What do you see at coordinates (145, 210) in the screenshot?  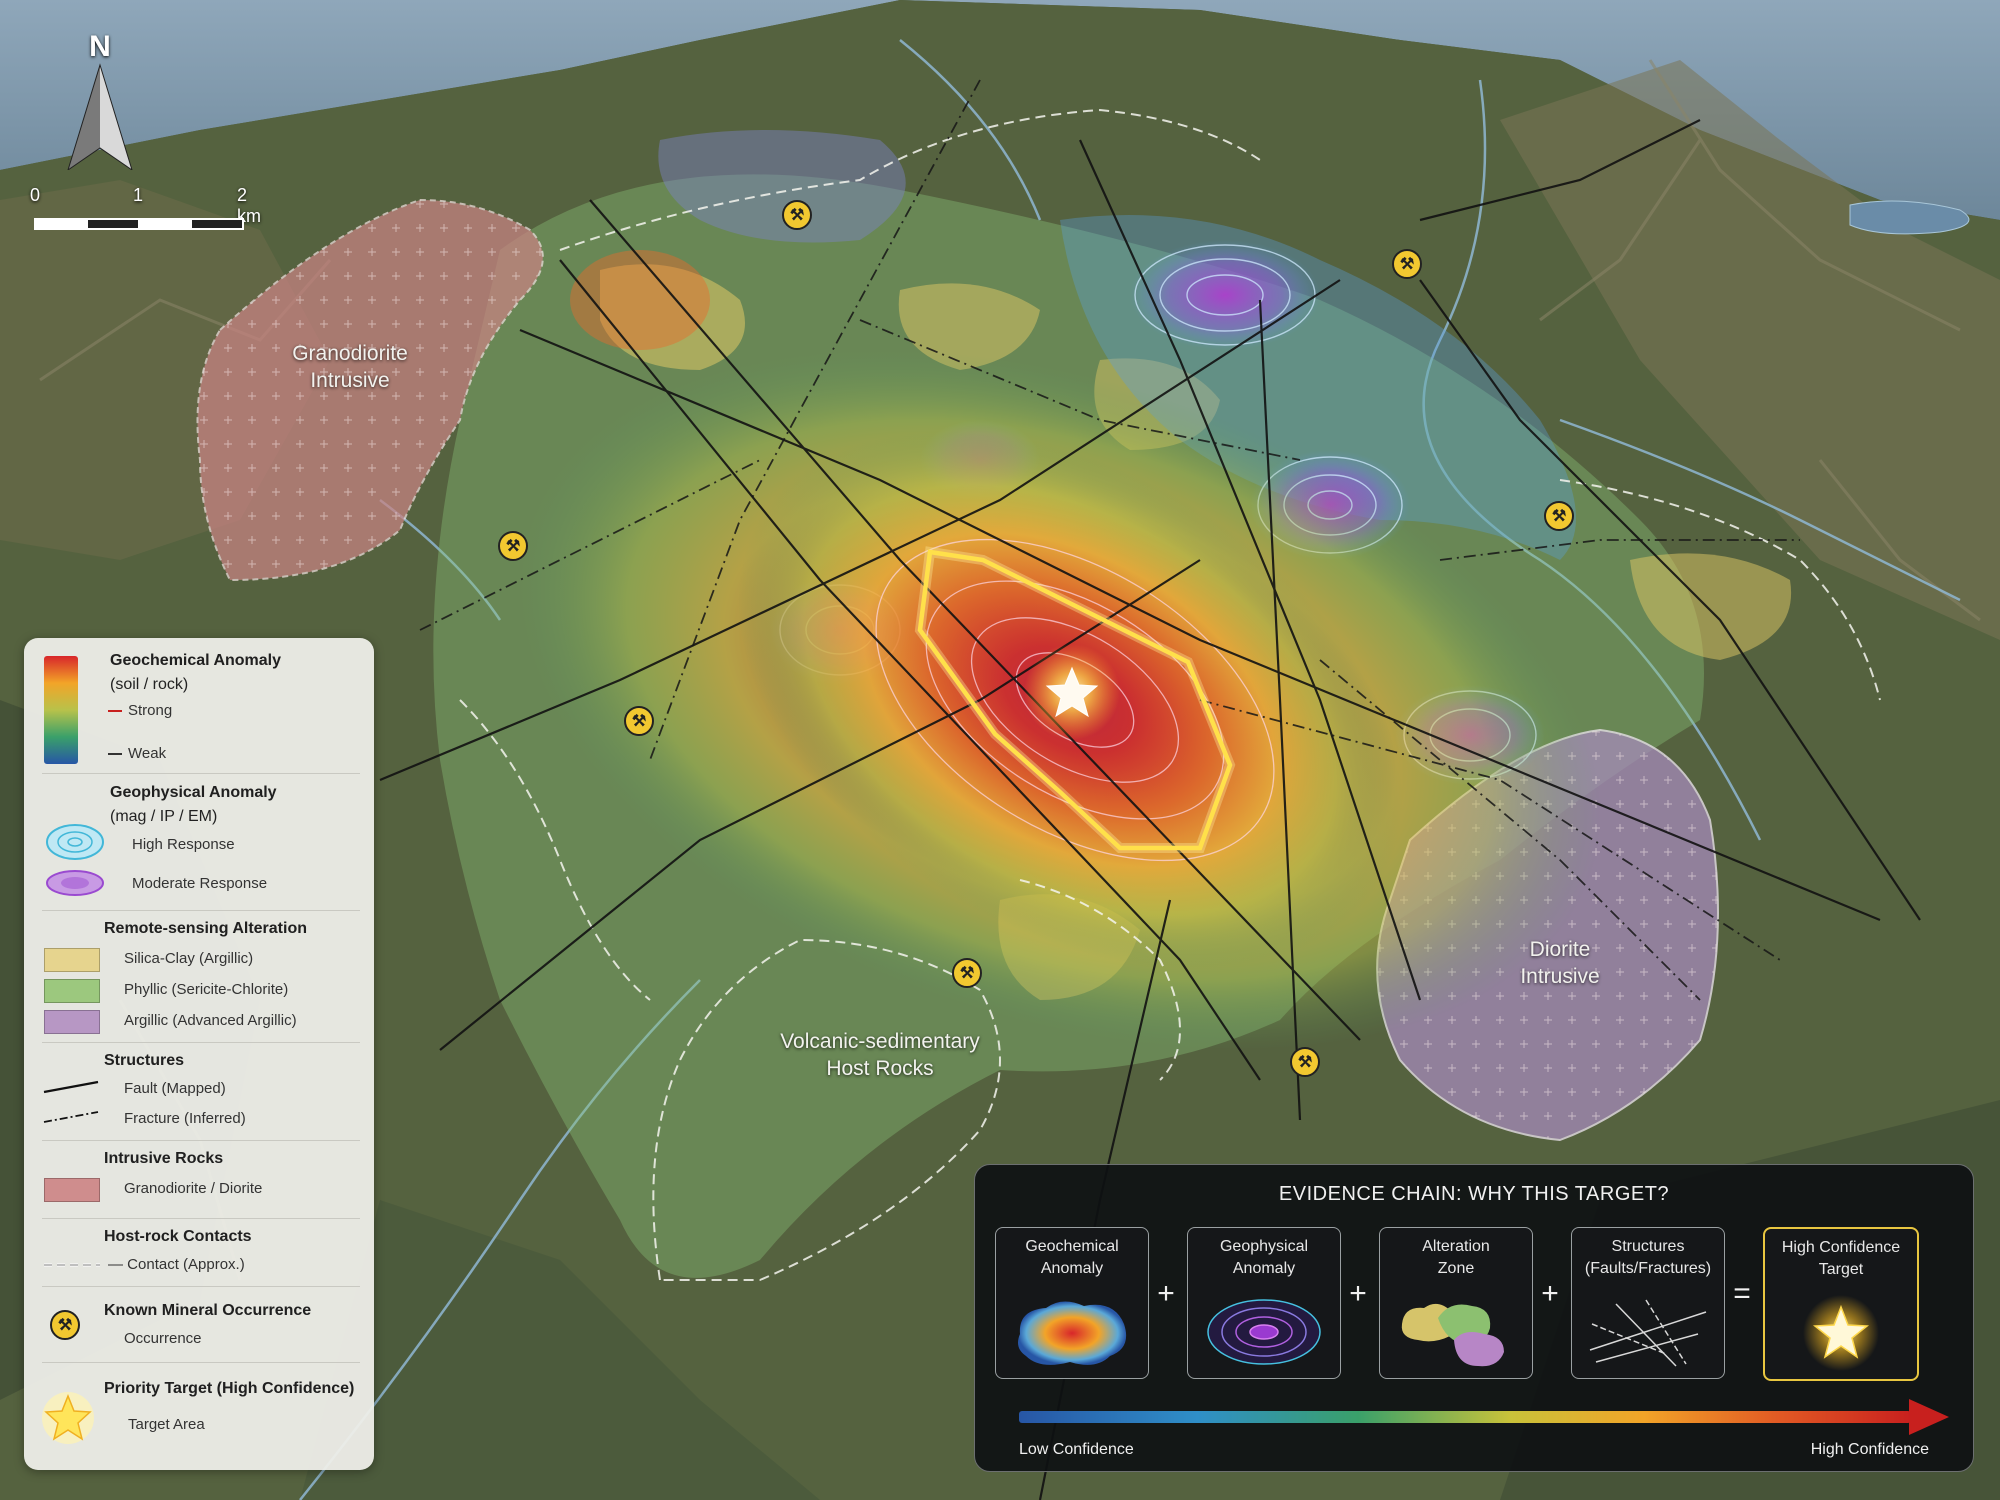 I see `scale-bar: 0 1 2 km` at bounding box center [145, 210].